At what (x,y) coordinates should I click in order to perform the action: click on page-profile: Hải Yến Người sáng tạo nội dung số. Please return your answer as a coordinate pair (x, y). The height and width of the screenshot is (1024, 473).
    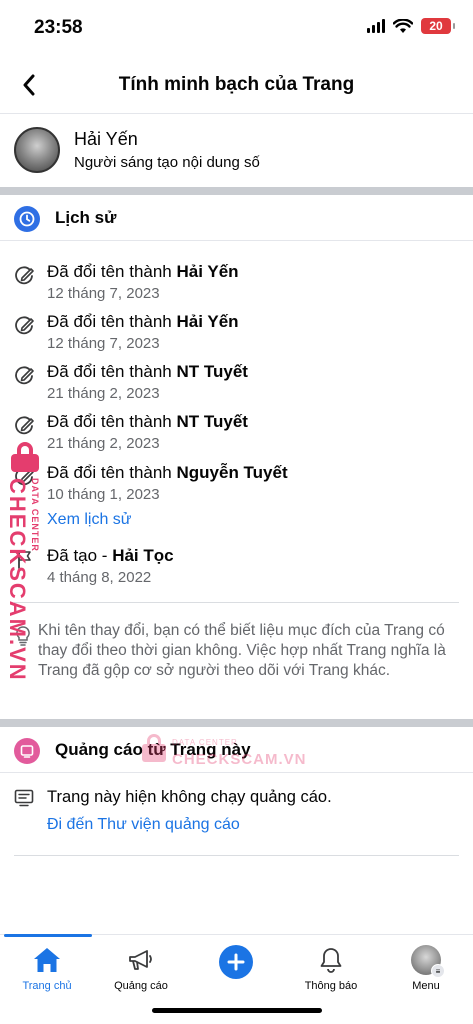
    Looking at the image, I should click on (236, 151).